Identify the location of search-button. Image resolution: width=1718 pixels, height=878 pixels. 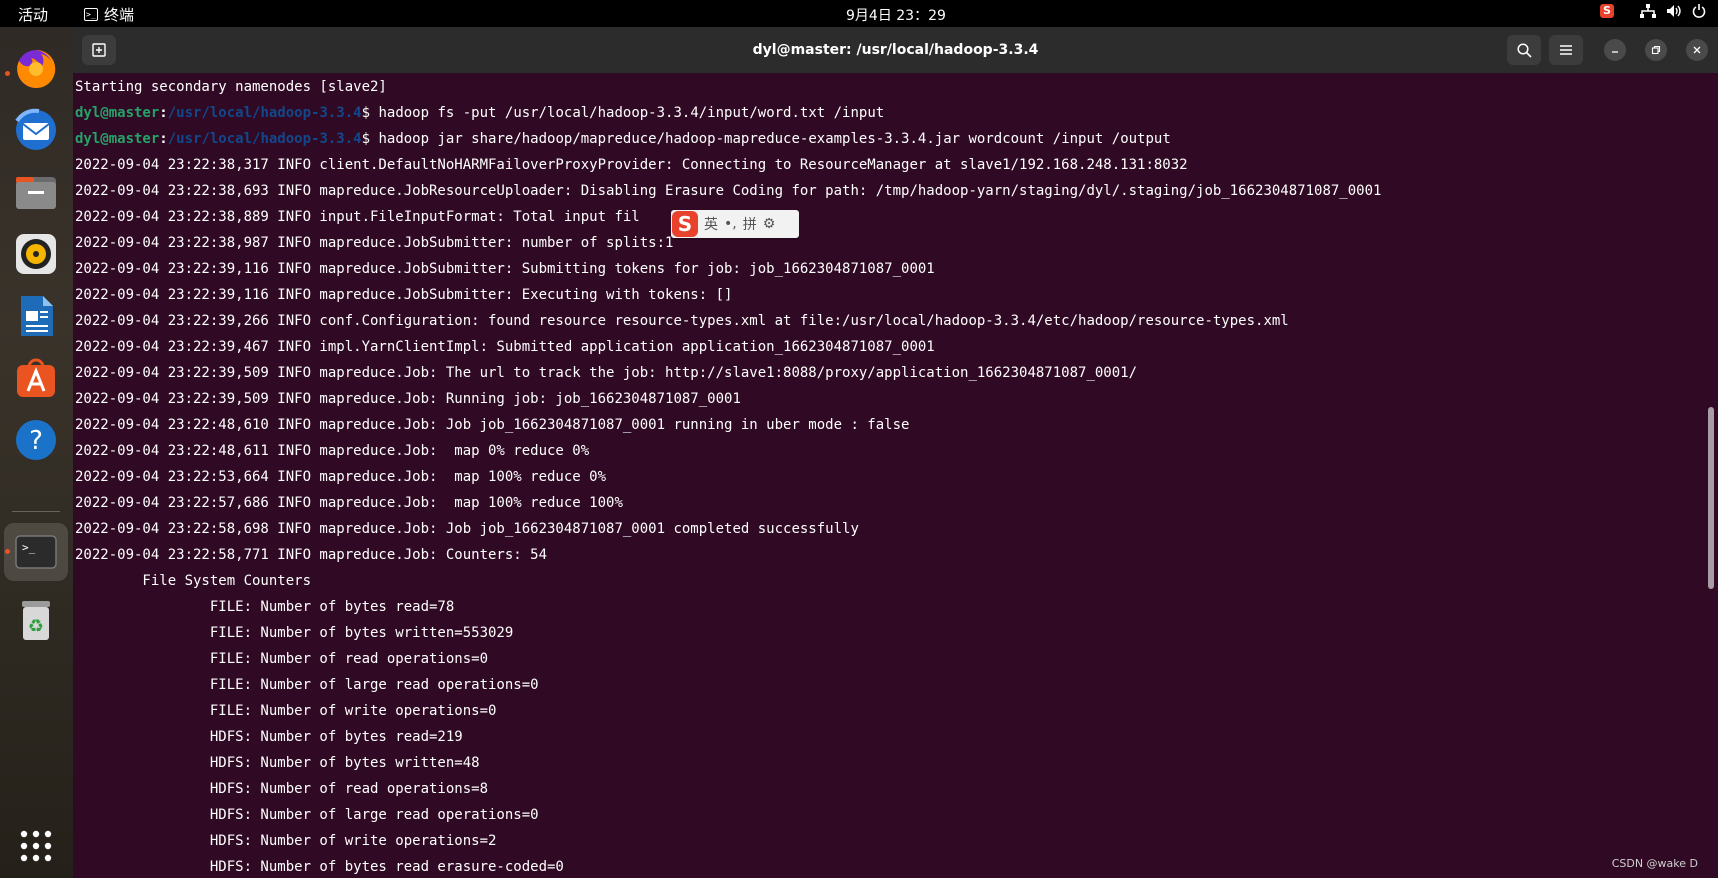
(1524, 50).